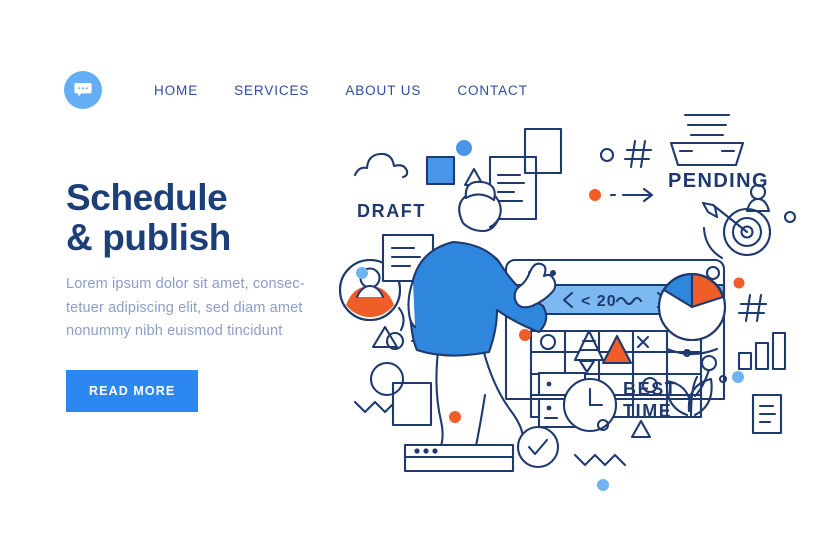  Describe the element at coordinates (638, 154) in the screenshot. I see `hash-icon` at that location.